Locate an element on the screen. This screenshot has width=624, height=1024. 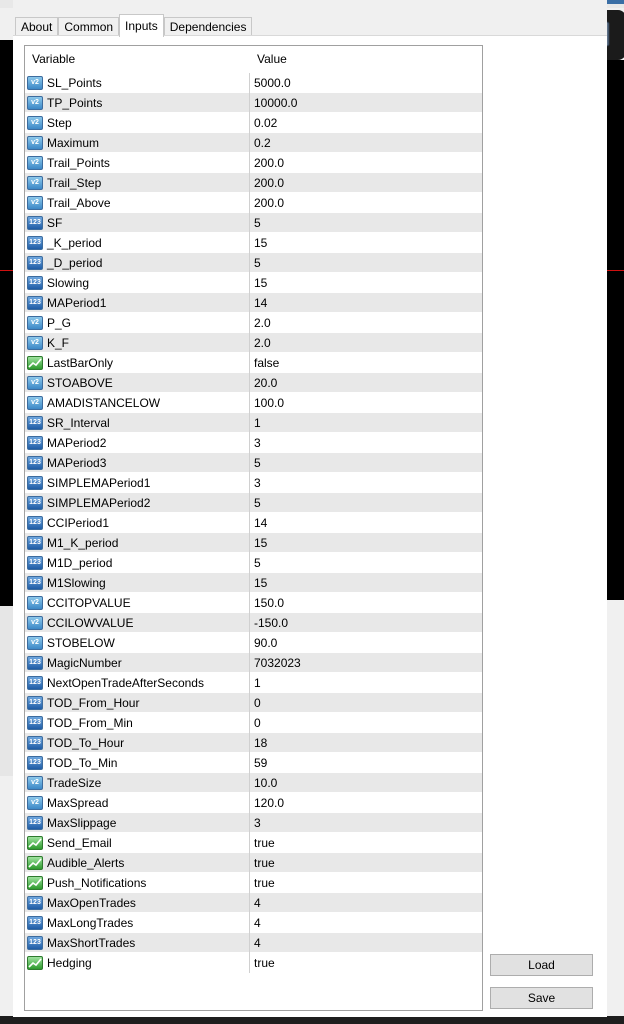
table-row: v2 Trail_Step 200.0 is located at coordinates (253, 182).